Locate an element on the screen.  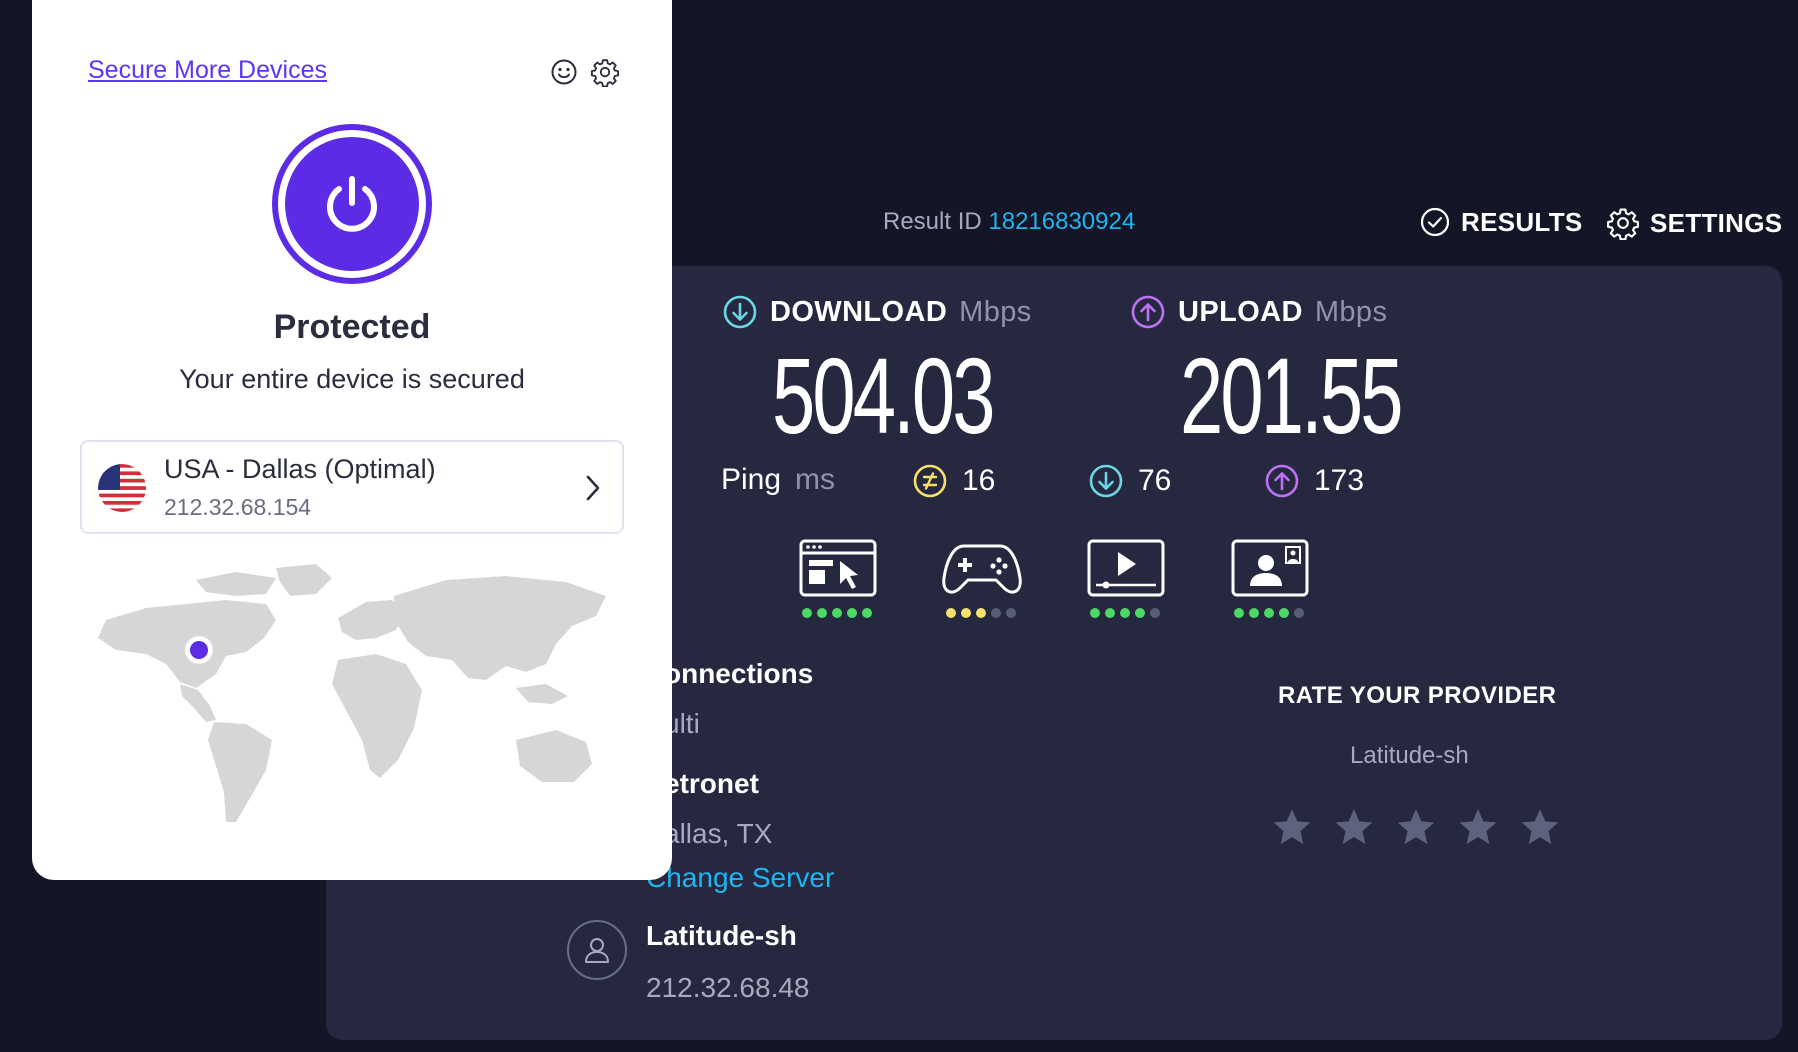
download-latency-icon is located at coordinates (1106, 481).